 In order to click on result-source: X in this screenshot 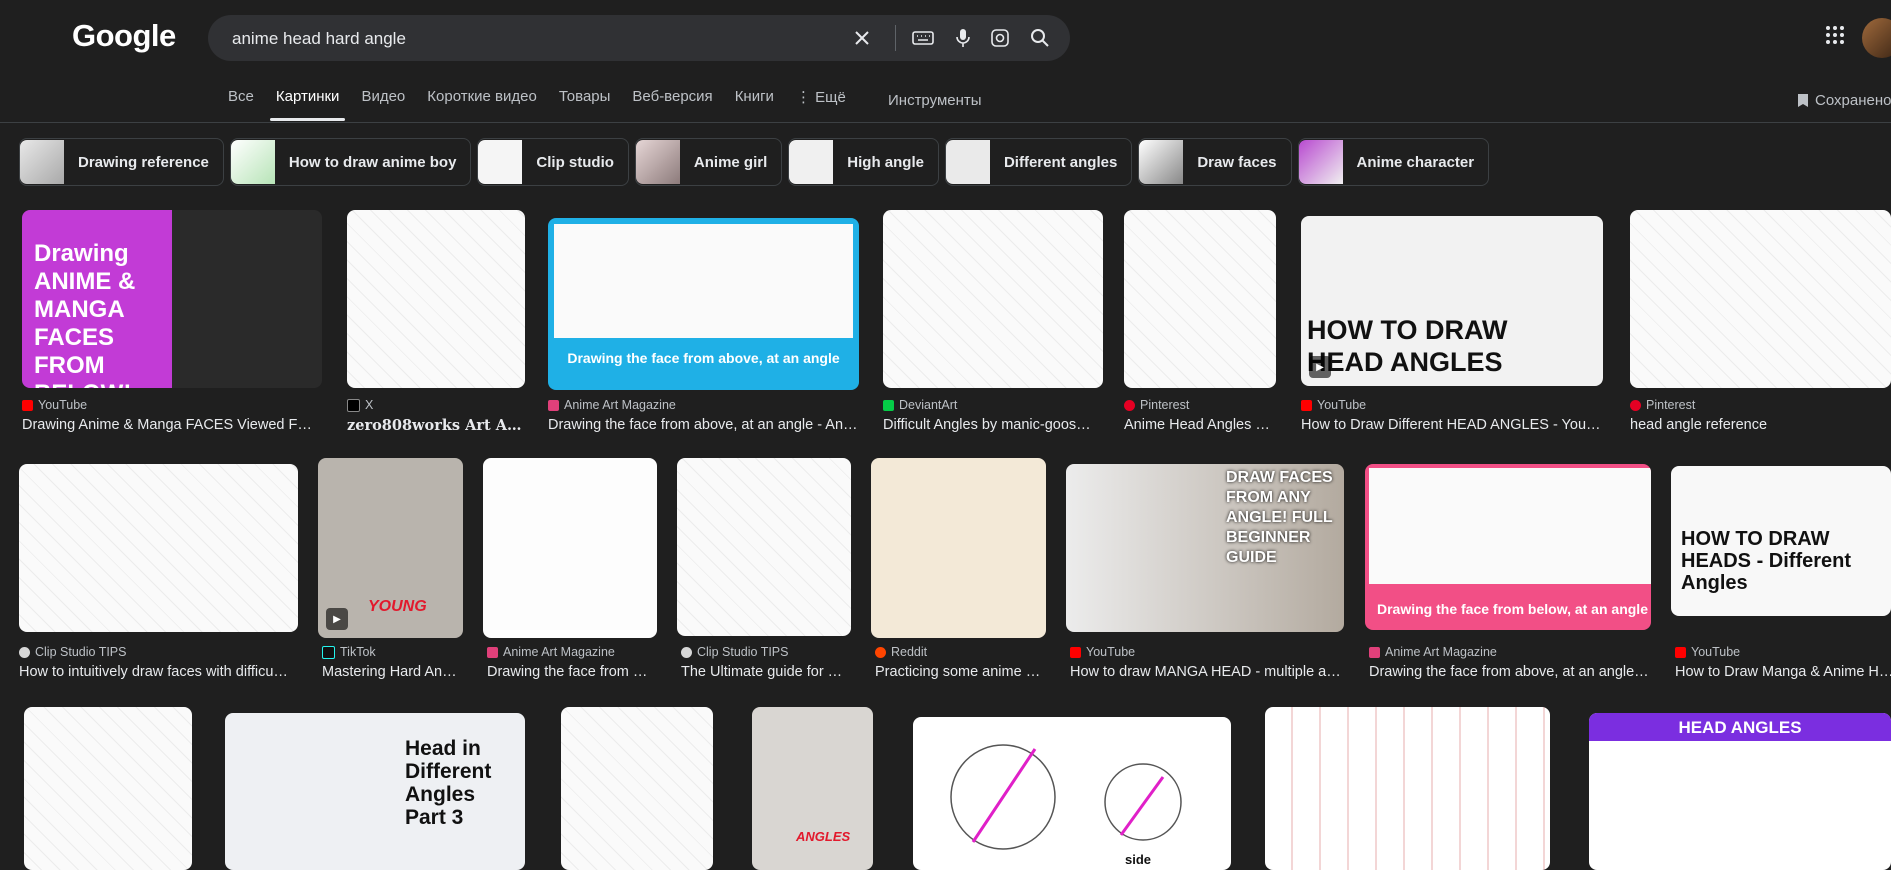, I will do `click(436, 405)`.